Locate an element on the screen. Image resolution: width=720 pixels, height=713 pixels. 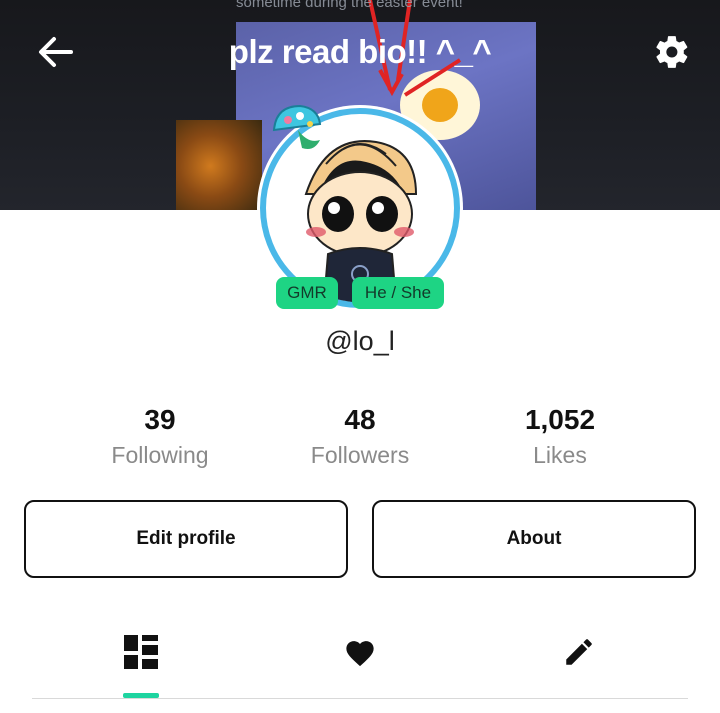
banner-caption: sometime during the easter event! is located at coordinates (349, 5).